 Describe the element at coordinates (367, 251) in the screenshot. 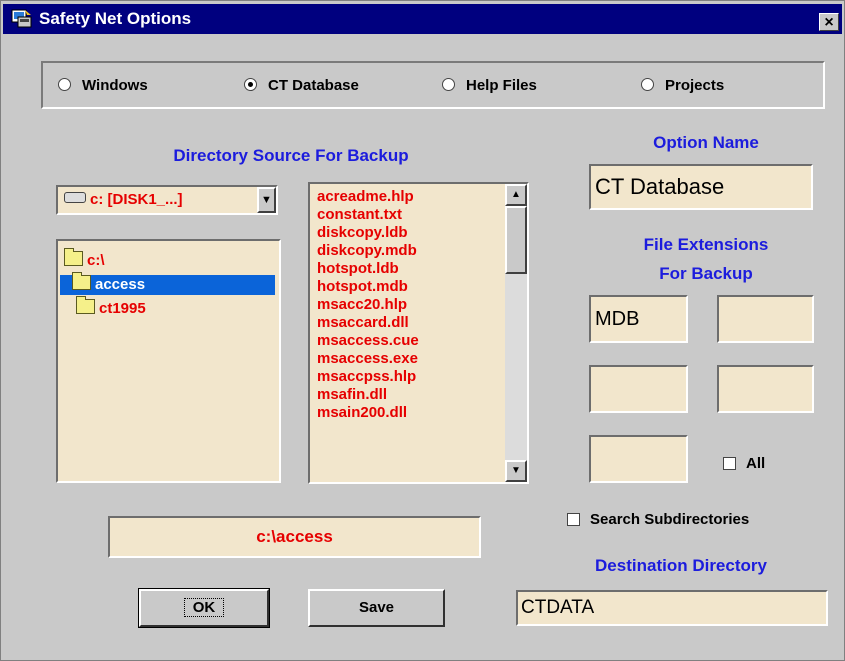

I see `list-item: diskcopy.mdb` at that location.